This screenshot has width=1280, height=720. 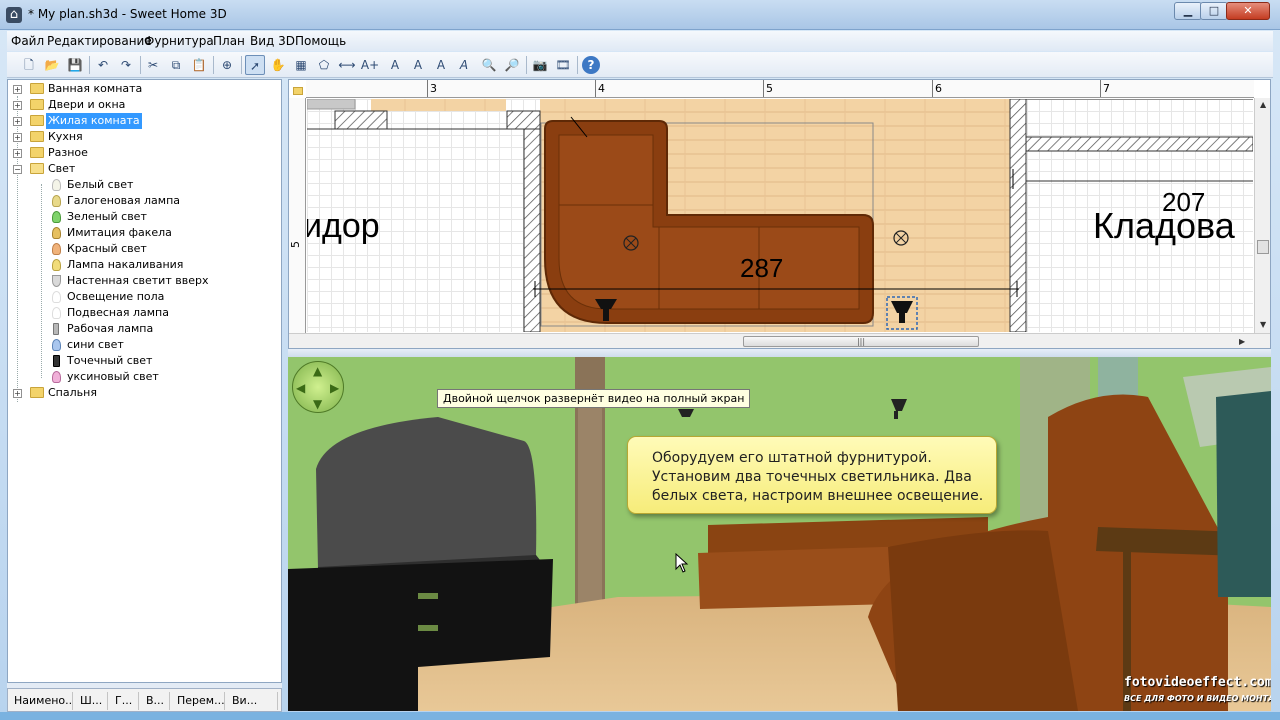 What do you see at coordinates (318, 387) in the screenshot?
I see `3d-navigation-control: ▲ ▼ ◀ ▶` at bounding box center [318, 387].